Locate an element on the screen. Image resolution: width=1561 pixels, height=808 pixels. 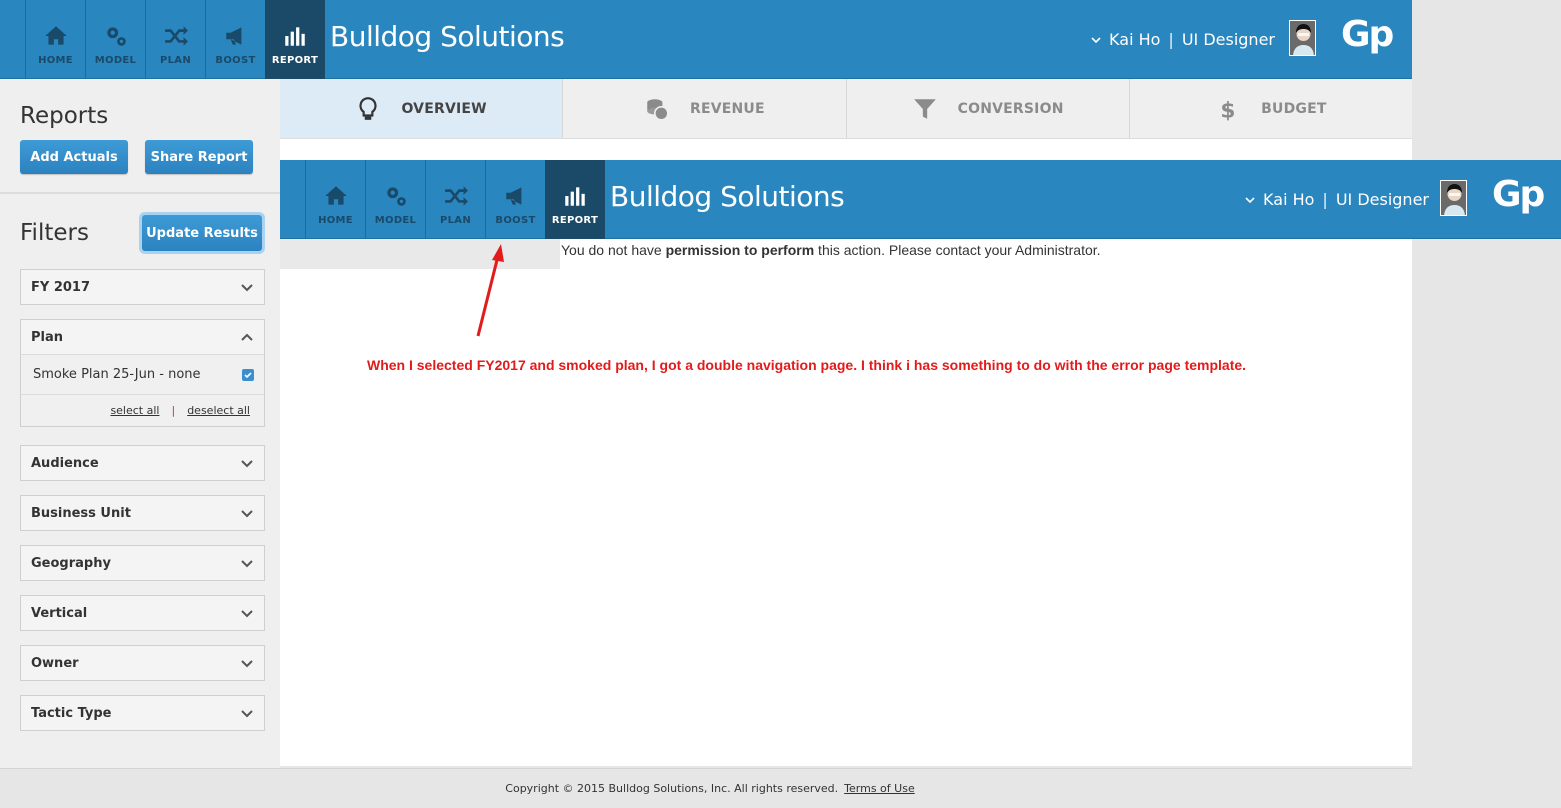
filter-header: Audience is located at coordinates (142, 463).